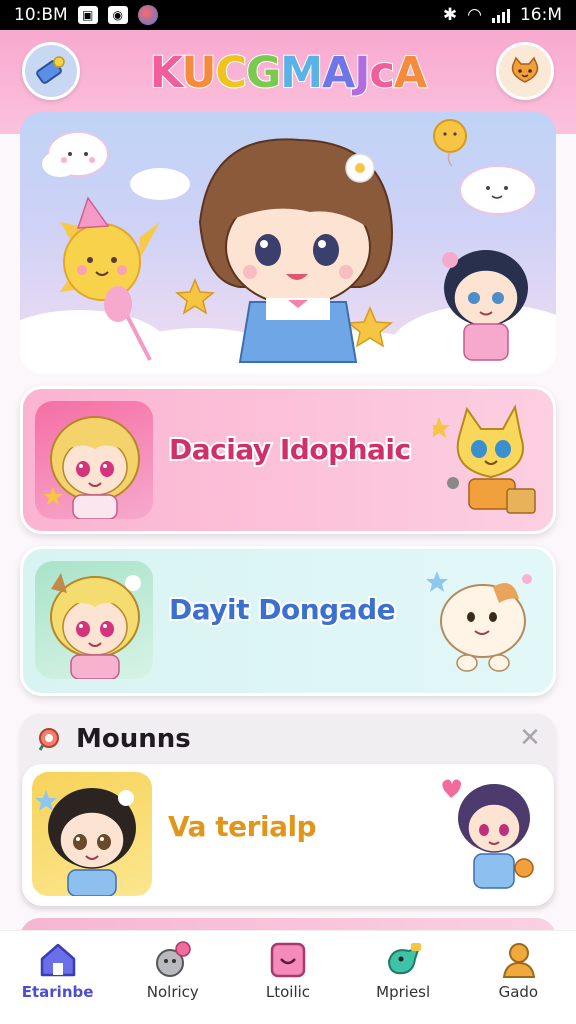  What do you see at coordinates (530, 738) in the screenshot?
I see `close-button: ✕` at bounding box center [530, 738].